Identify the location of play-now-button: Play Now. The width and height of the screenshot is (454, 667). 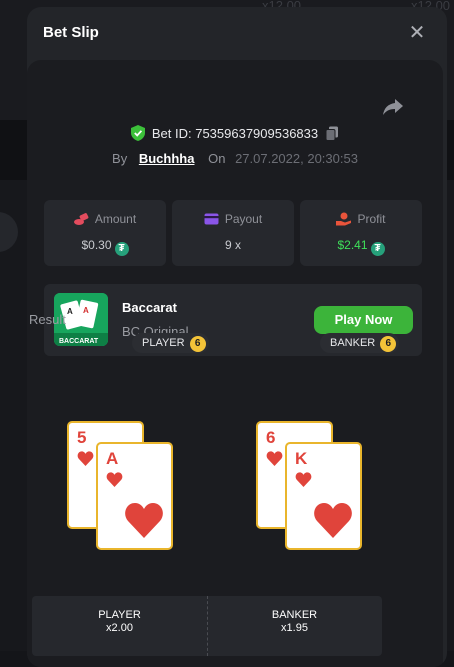
(363, 320).